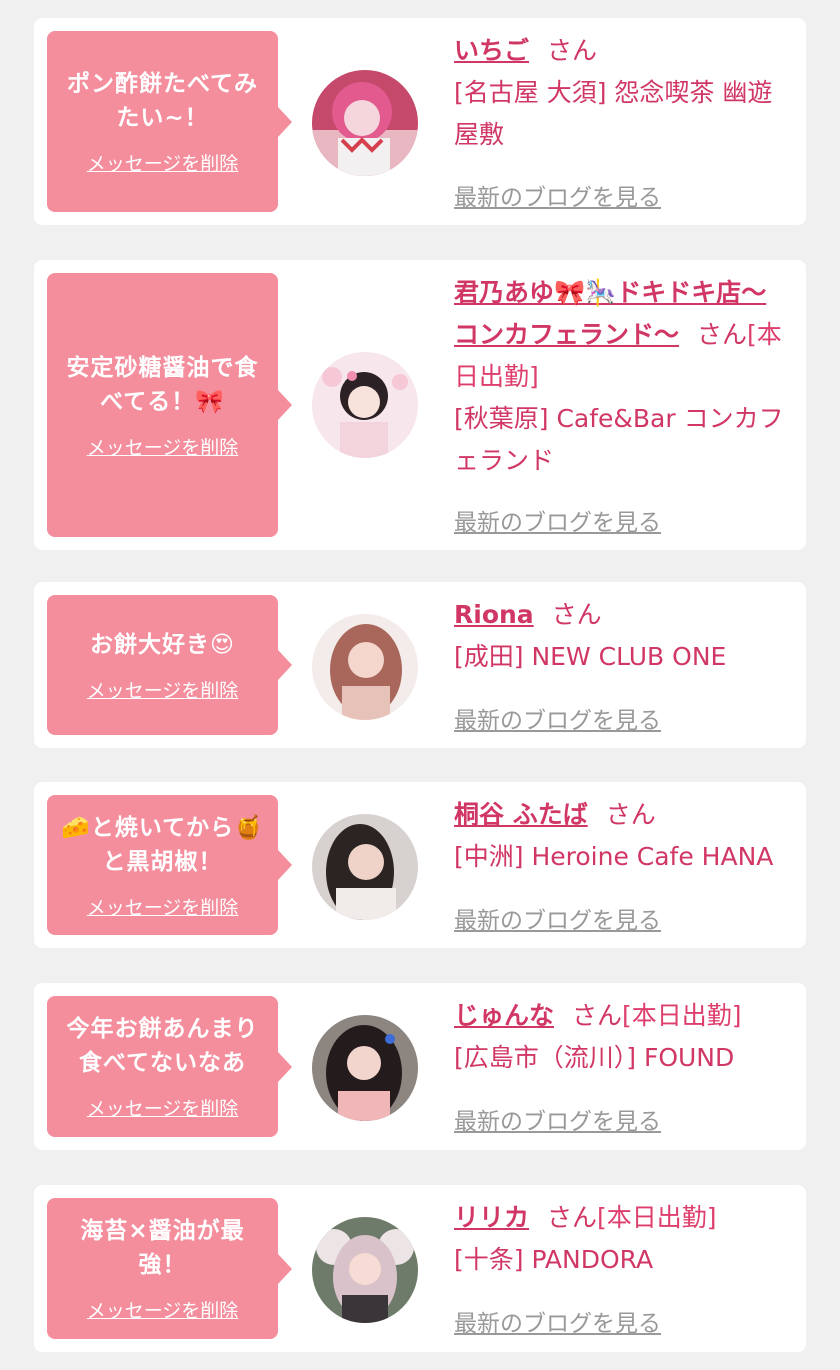  Describe the element at coordinates (162, 384) in the screenshot. I see `message-text: 安定砂糖醤油で食べてる！🎀` at that location.